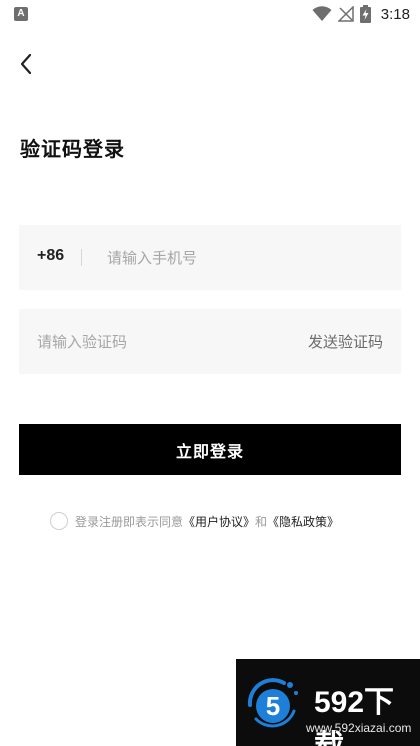 This screenshot has height=746, width=420. I want to click on battery-charging-icon, so click(365, 14).